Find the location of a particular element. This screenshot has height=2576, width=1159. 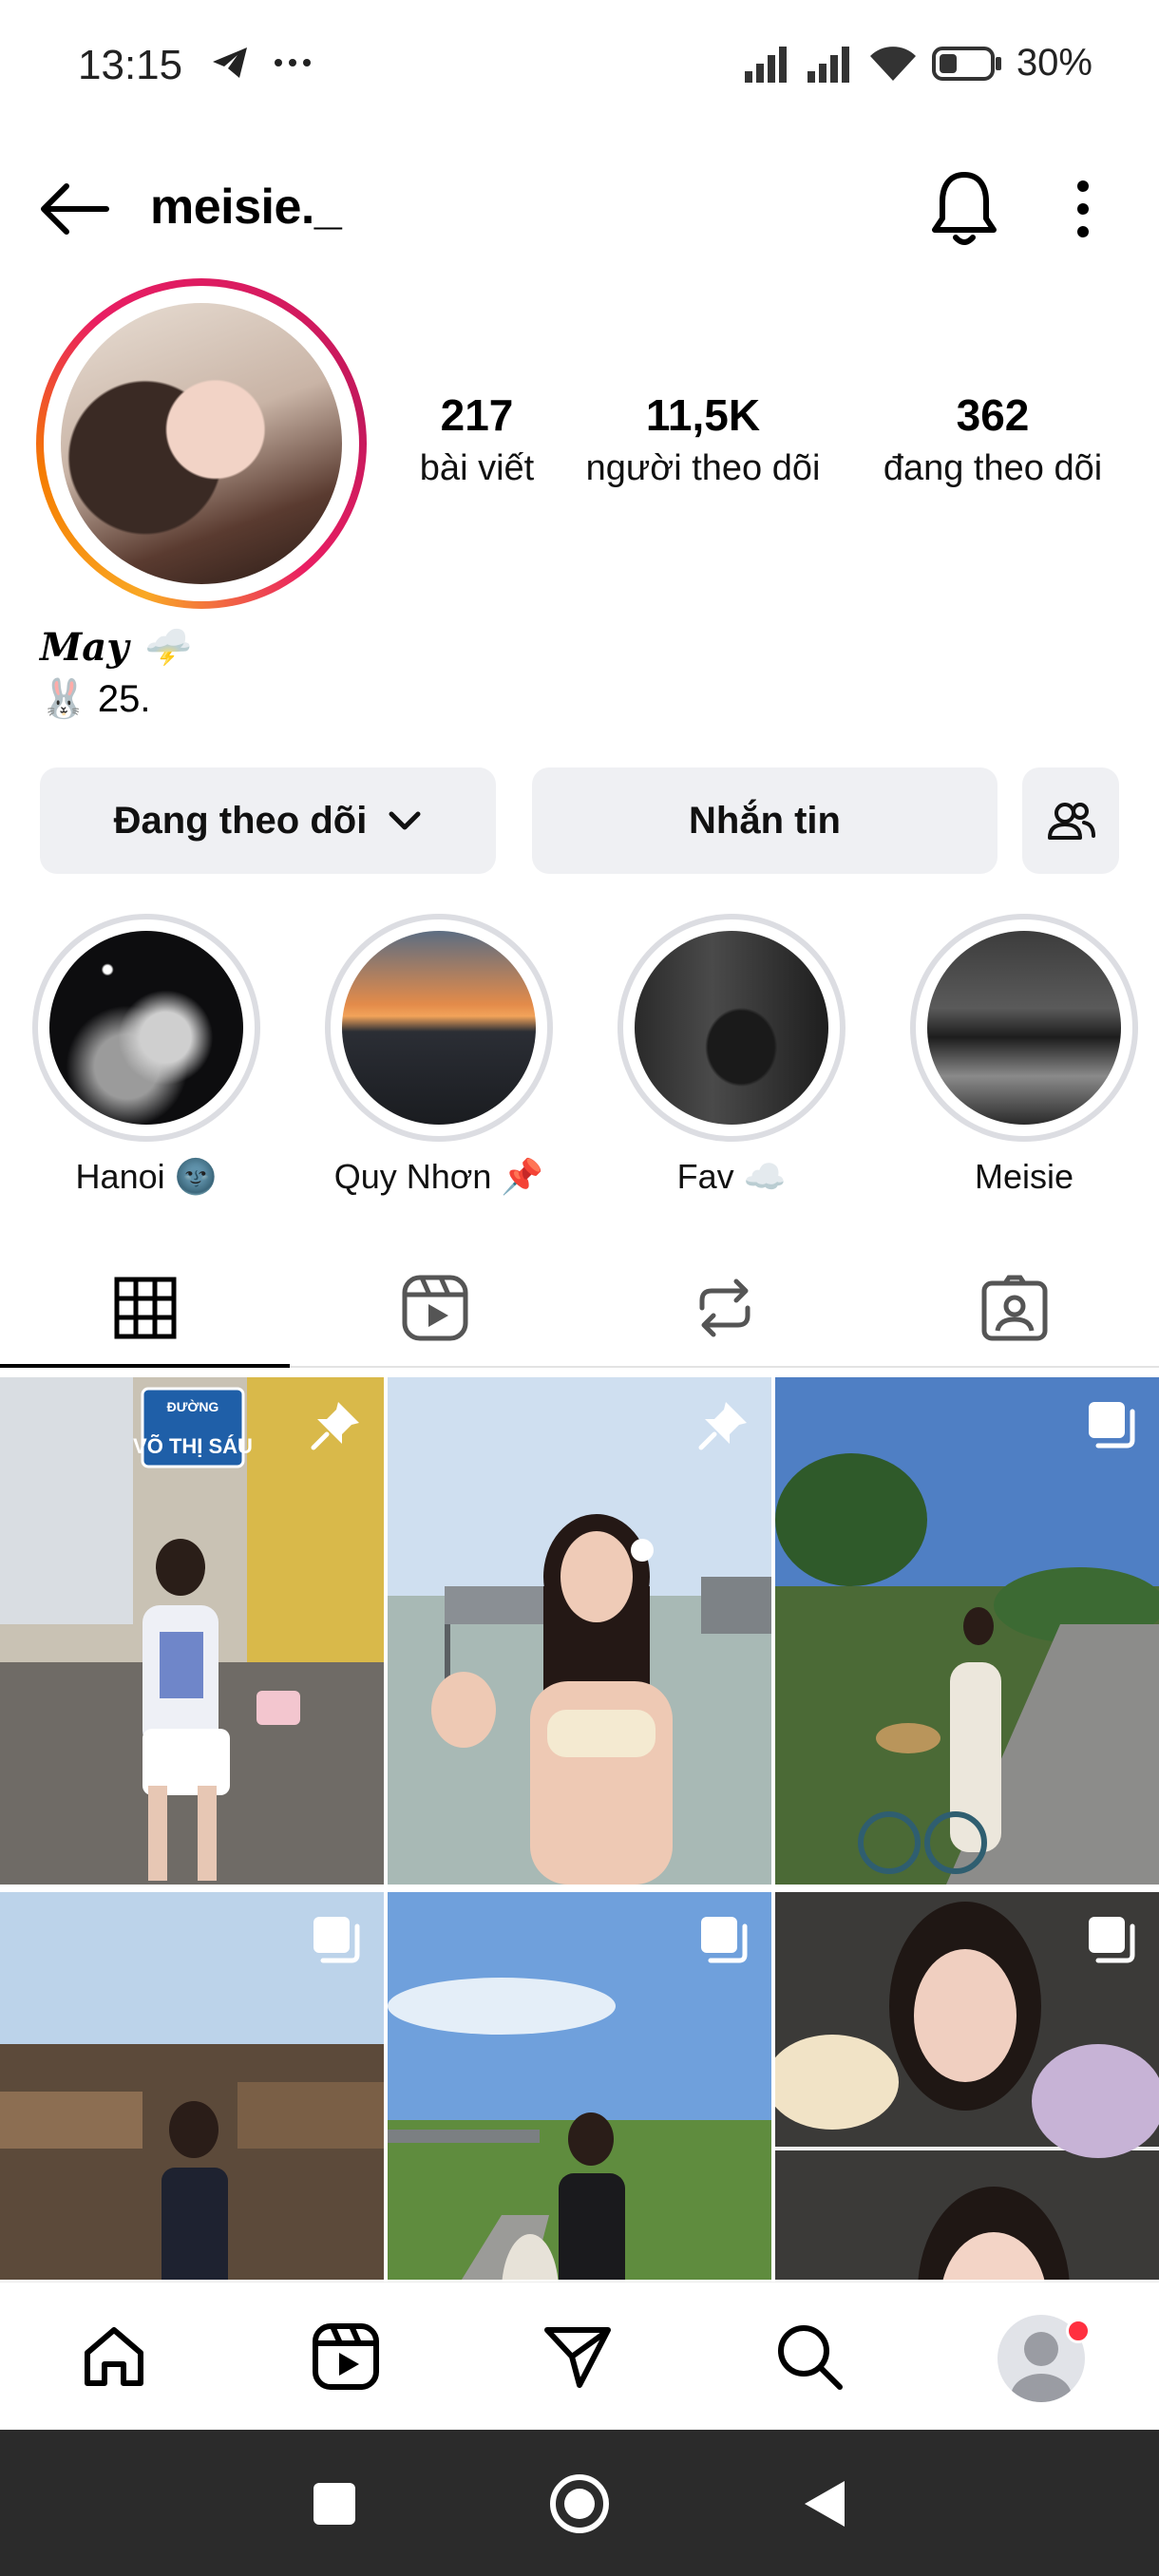

highlight-item: Hanoi 🌚 is located at coordinates (146, 1055).